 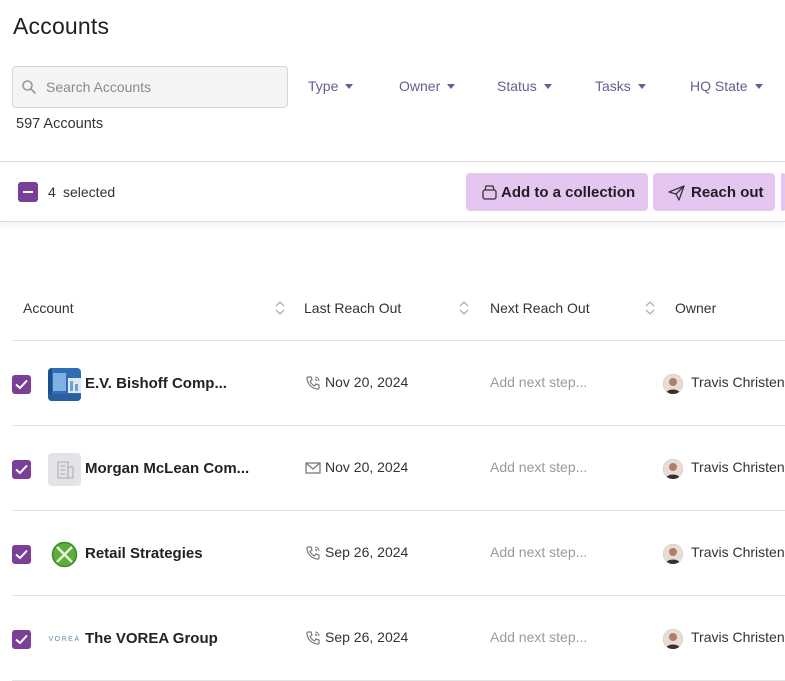 I want to click on filter-owner-label: Owner, so click(x=420, y=86).